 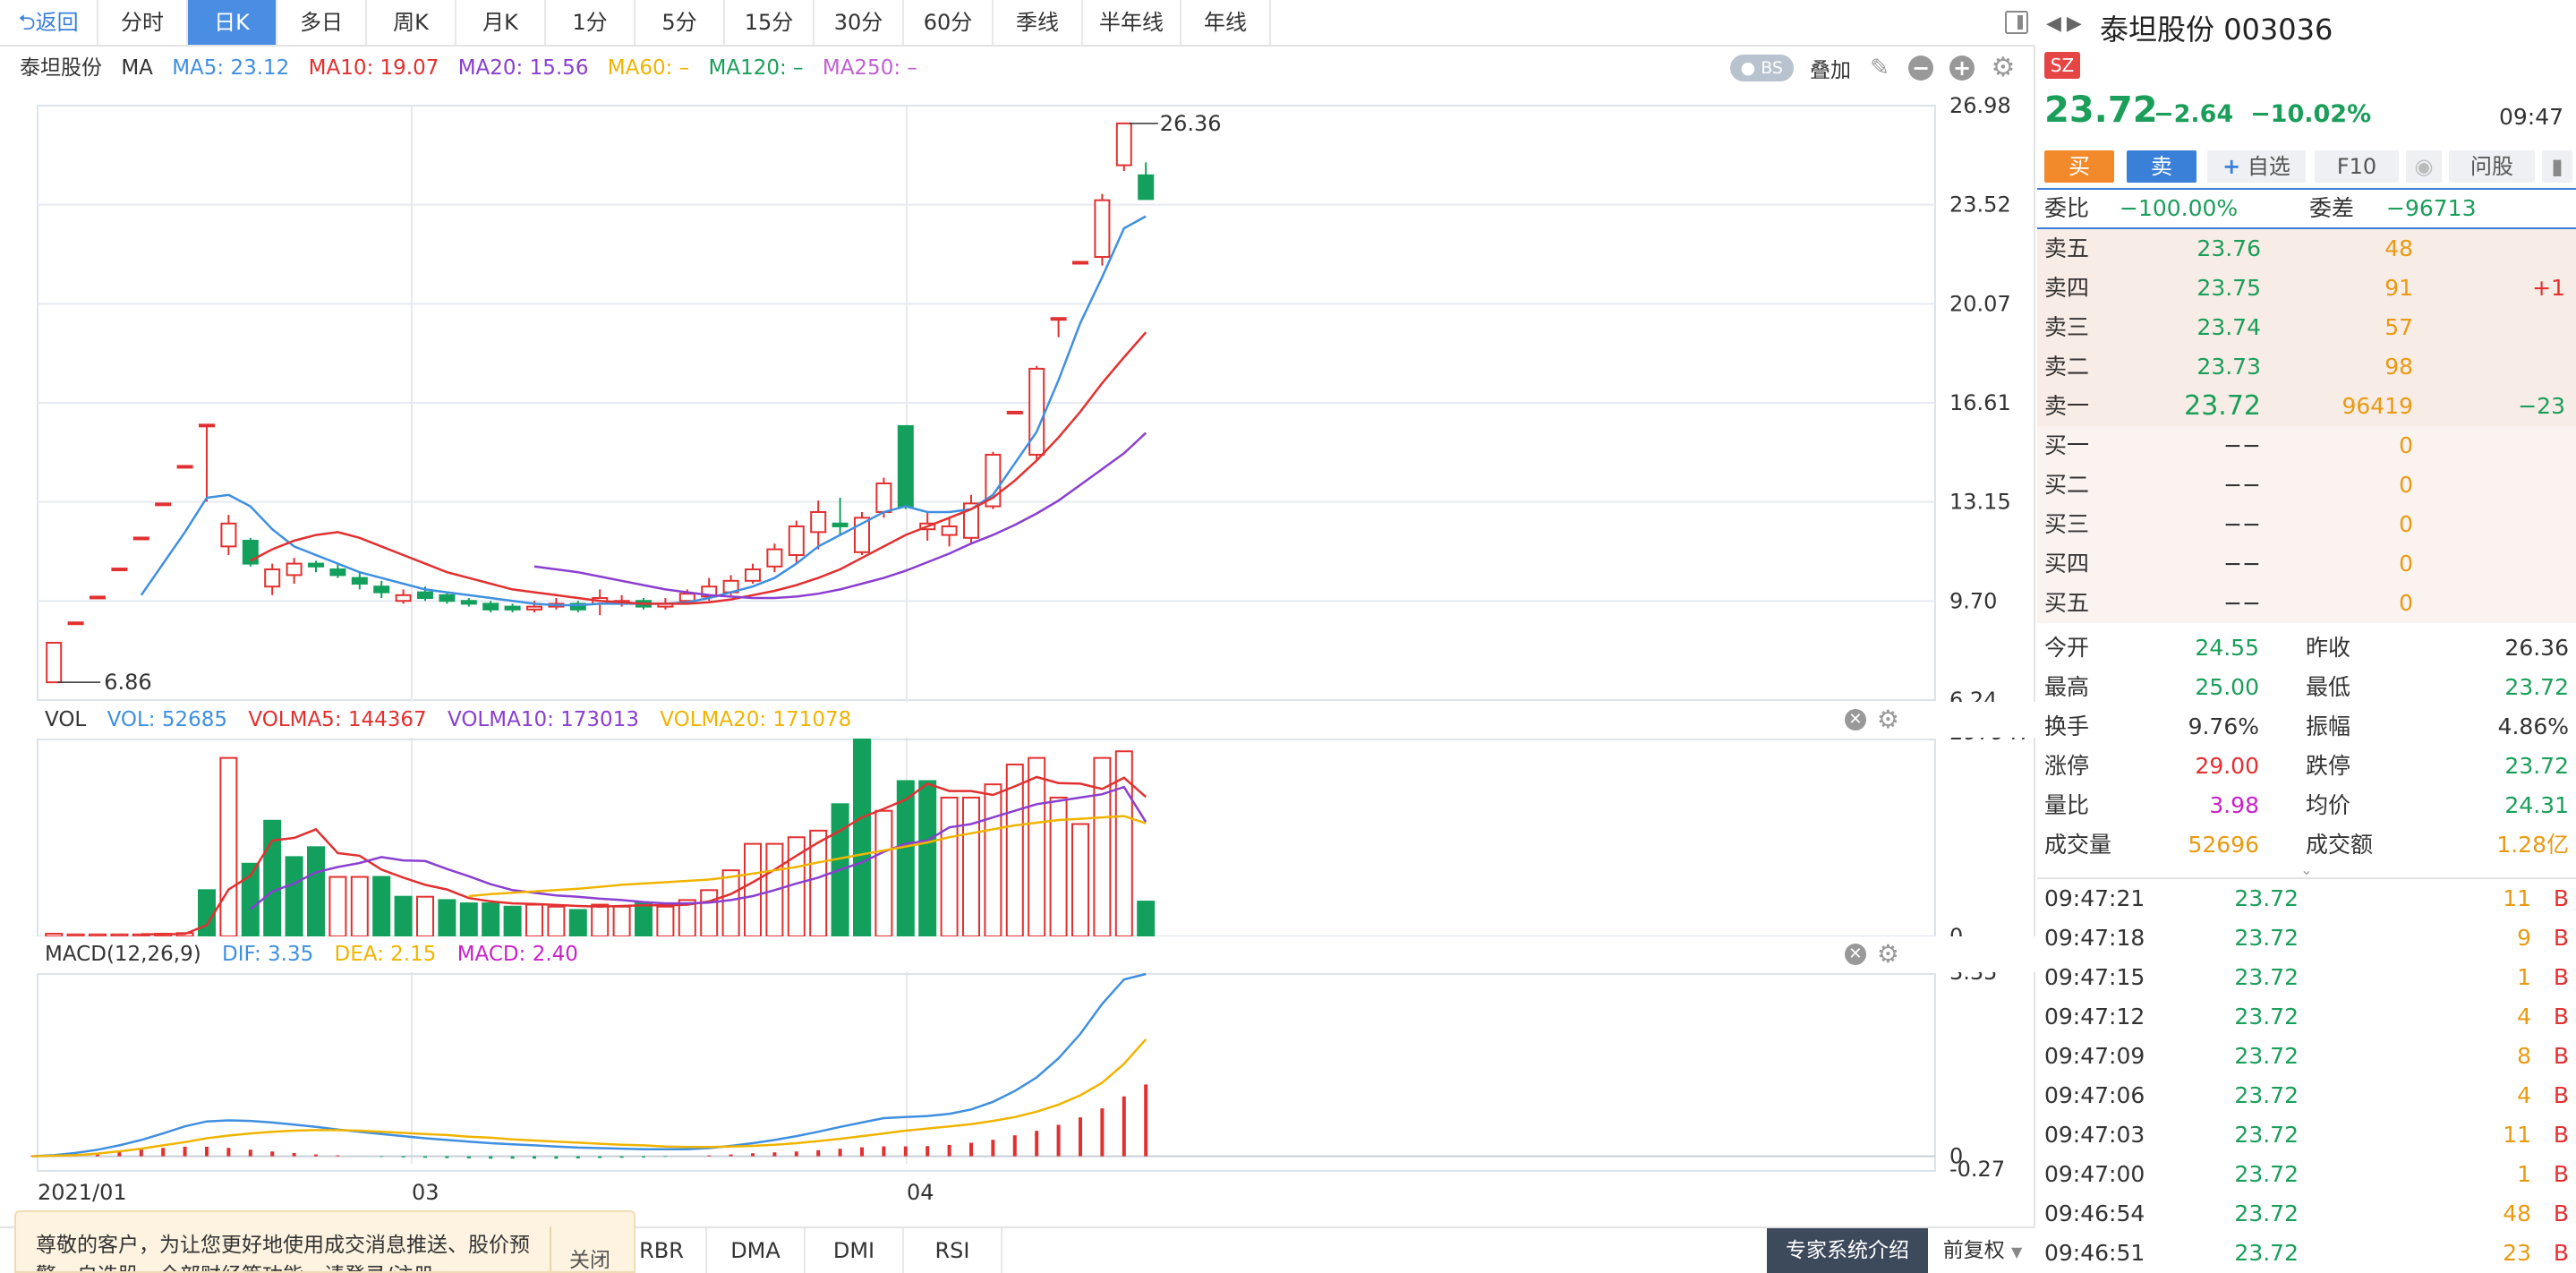 I want to click on close-vol-icon: ✕, so click(x=1855, y=719).